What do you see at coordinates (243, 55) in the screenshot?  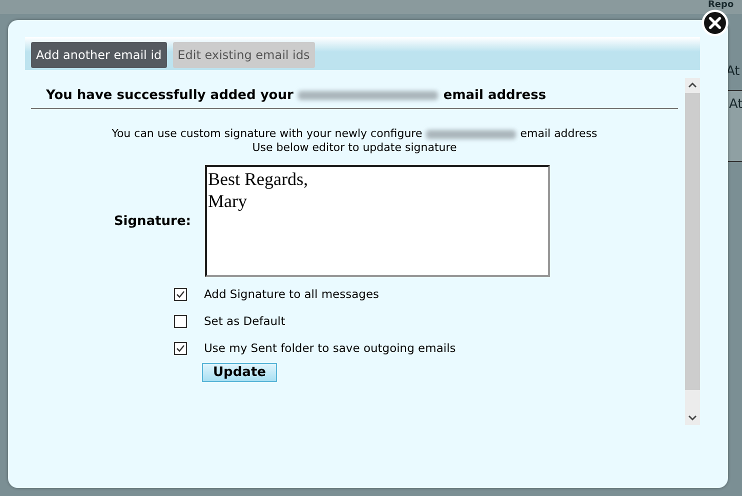 I see `tab: Edit existing email ids` at bounding box center [243, 55].